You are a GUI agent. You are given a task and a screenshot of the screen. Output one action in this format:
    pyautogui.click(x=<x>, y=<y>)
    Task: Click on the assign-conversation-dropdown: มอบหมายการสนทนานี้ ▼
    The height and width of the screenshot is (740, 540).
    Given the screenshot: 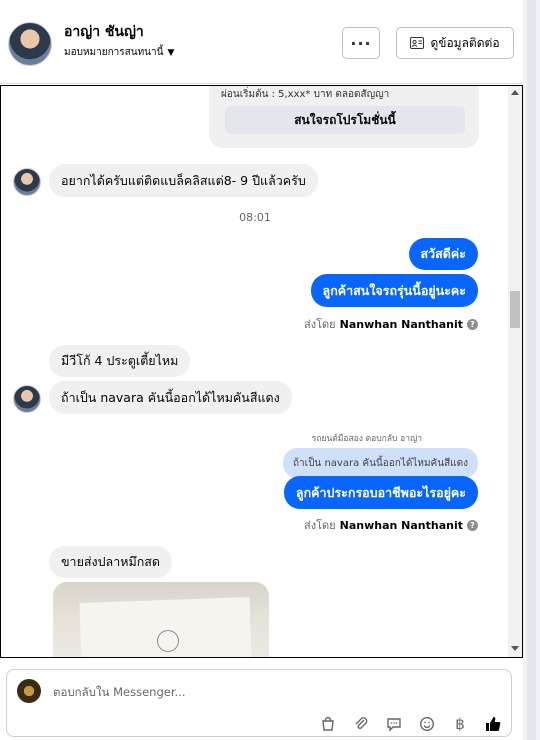 What is the action you would take?
    pyautogui.click(x=119, y=52)
    